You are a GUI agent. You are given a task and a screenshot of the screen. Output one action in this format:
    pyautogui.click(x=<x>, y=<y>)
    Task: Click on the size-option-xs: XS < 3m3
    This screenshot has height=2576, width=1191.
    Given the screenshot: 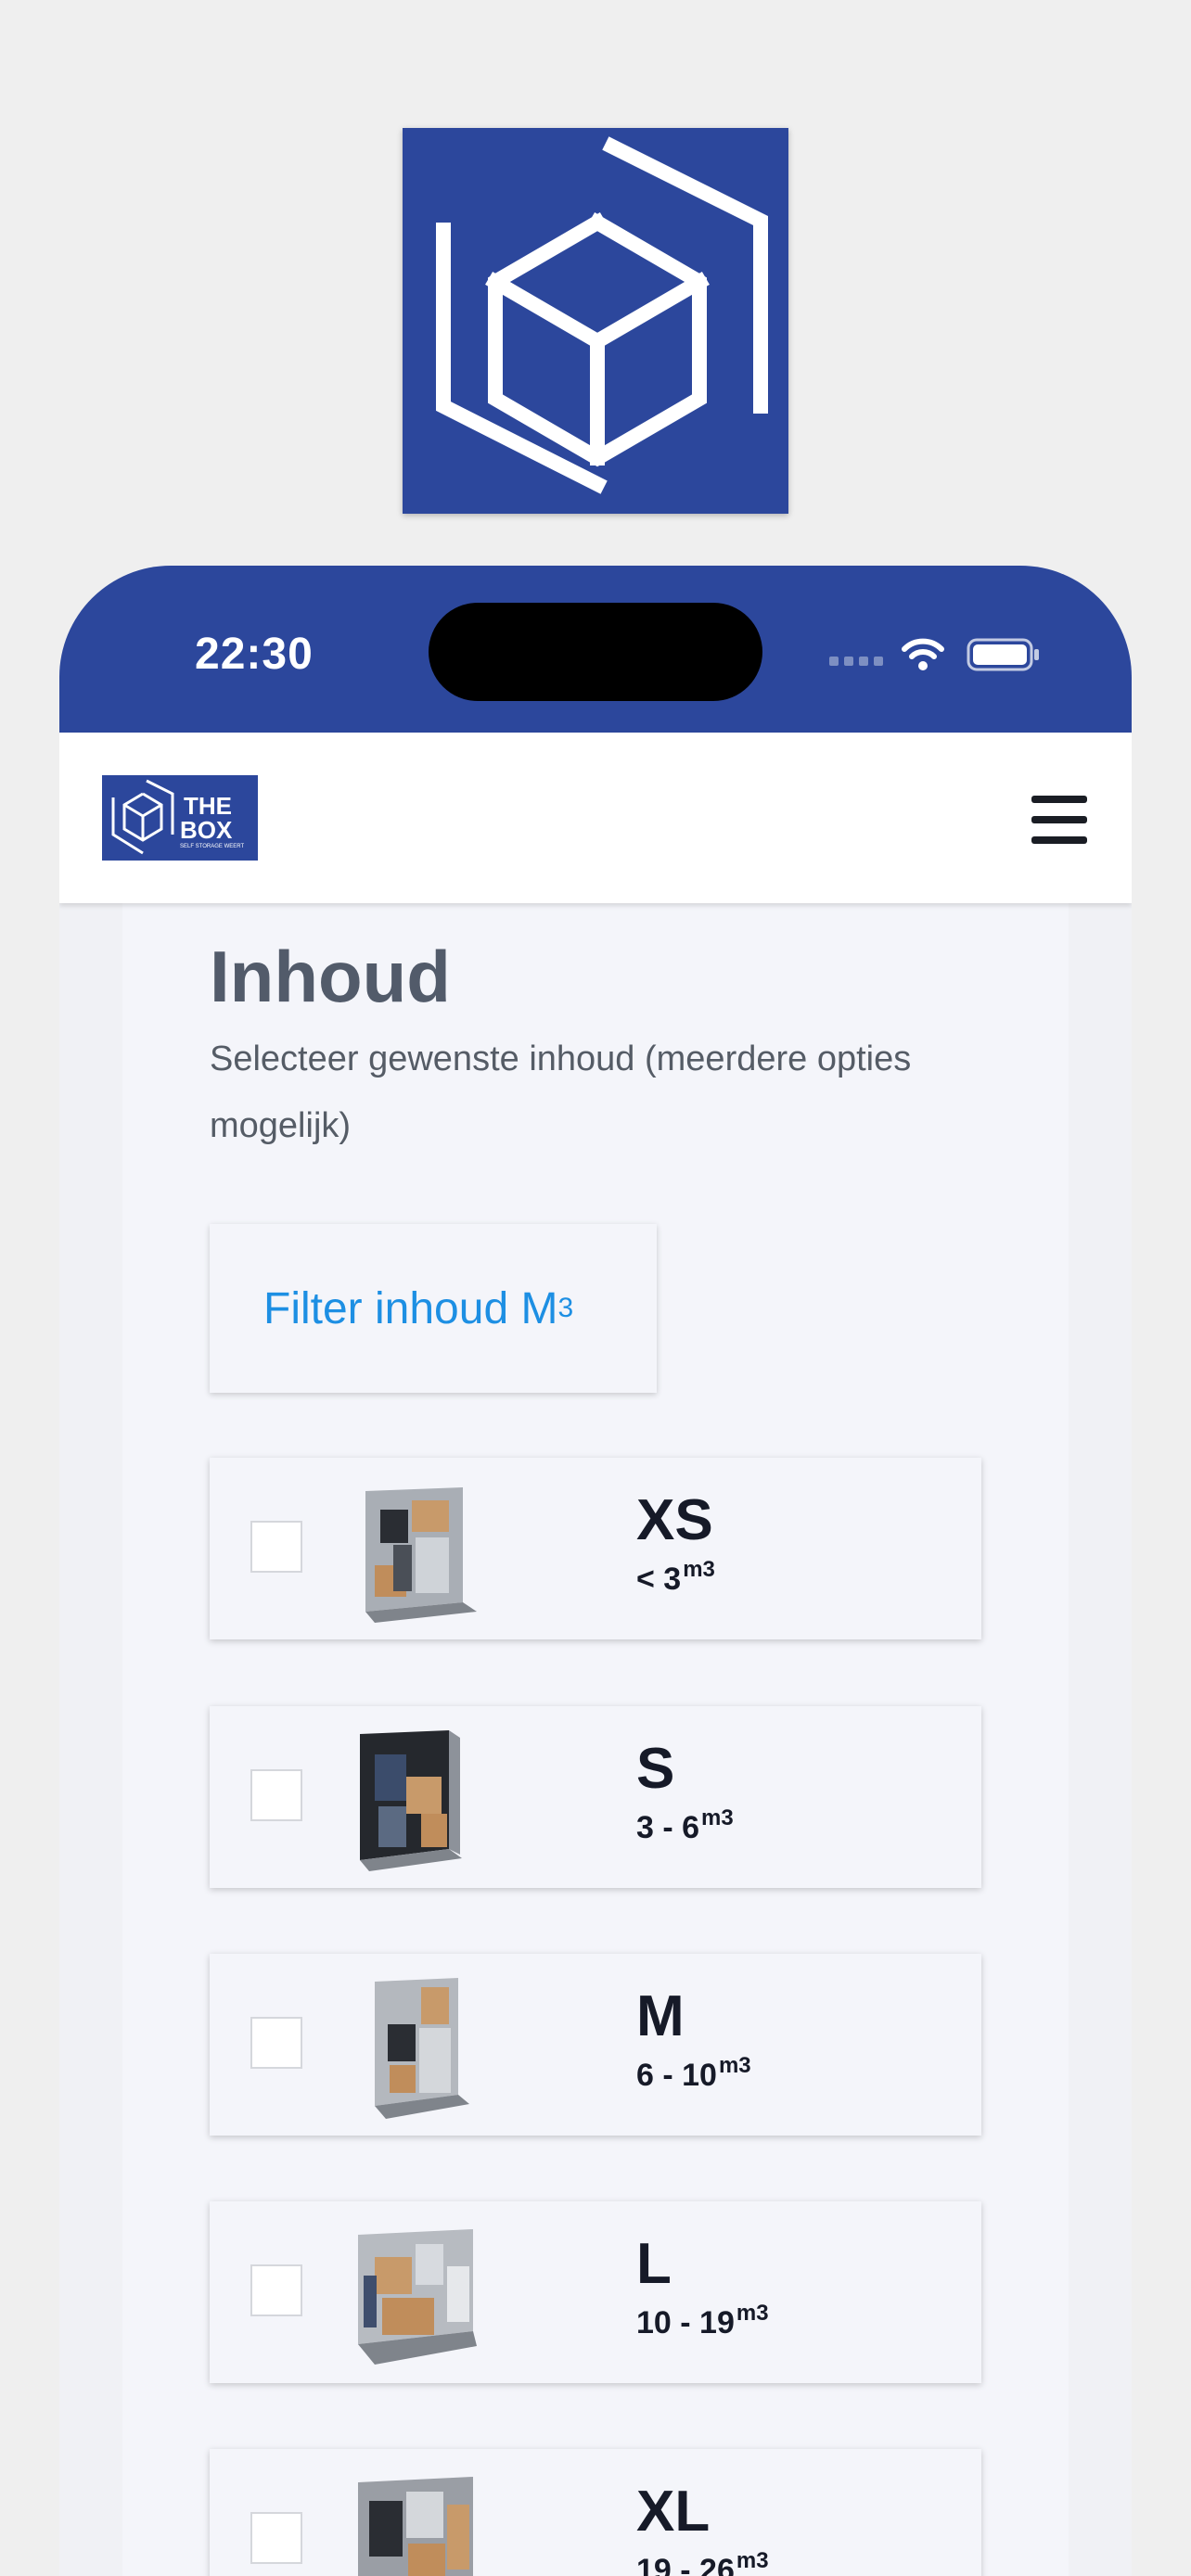 What is the action you would take?
    pyautogui.click(x=595, y=1548)
    